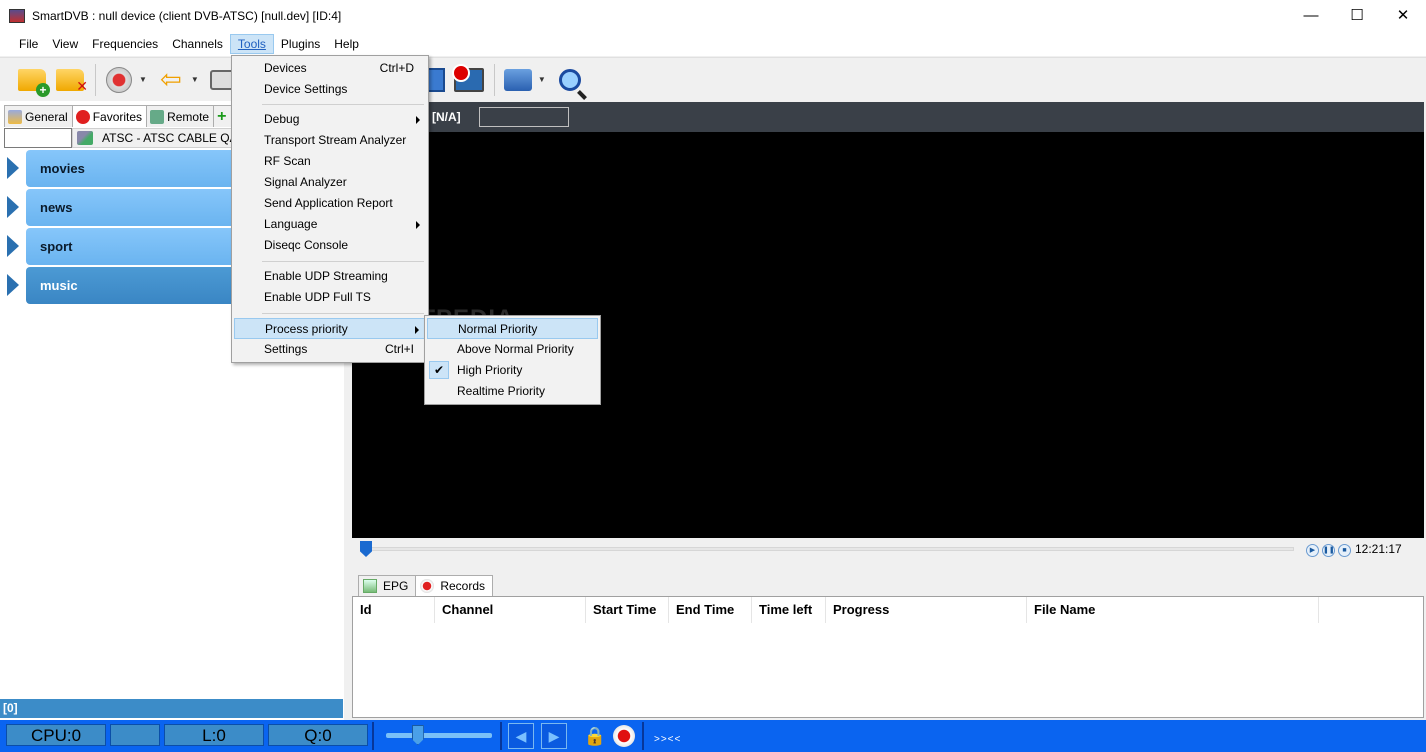 Image resolution: width=1426 pixels, height=752 pixels. What do you see at coordinates (1403, 15) in the screenshot?
I see `close-button: ✕` at bounding box center [1403, 15].